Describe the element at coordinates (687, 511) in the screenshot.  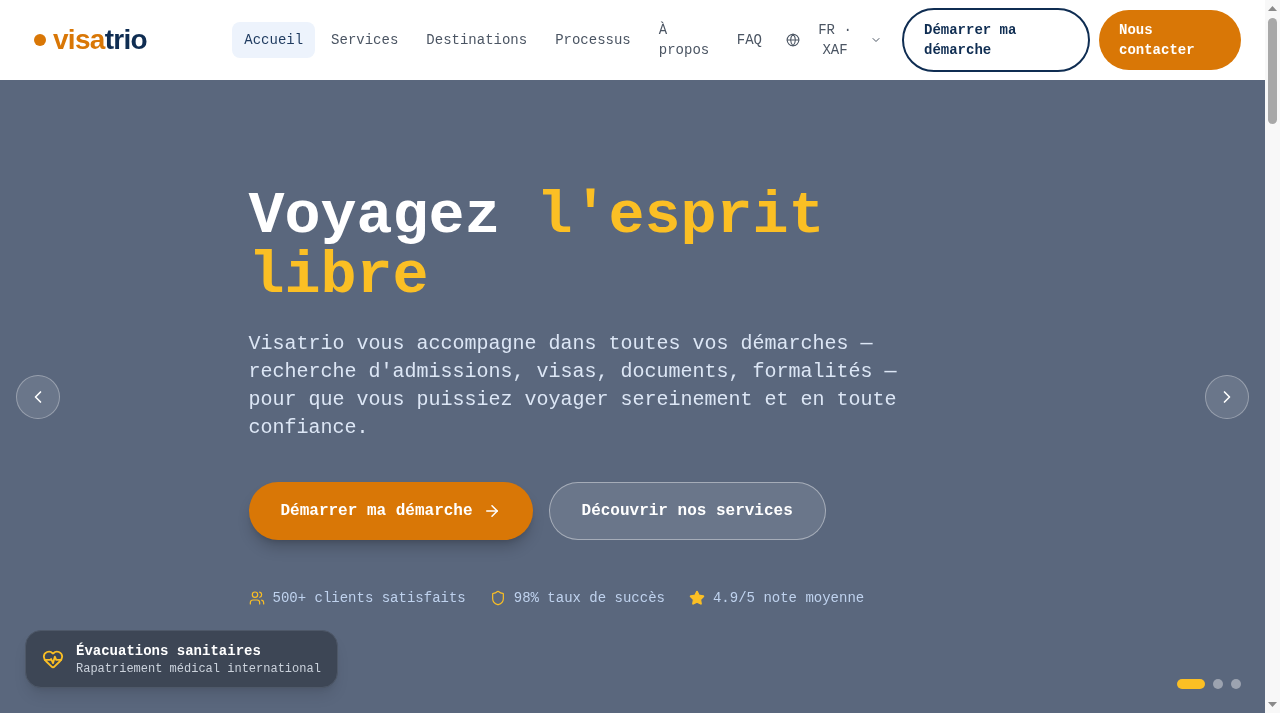
I see `discover-services-button: Découvrir nos services` at that location.